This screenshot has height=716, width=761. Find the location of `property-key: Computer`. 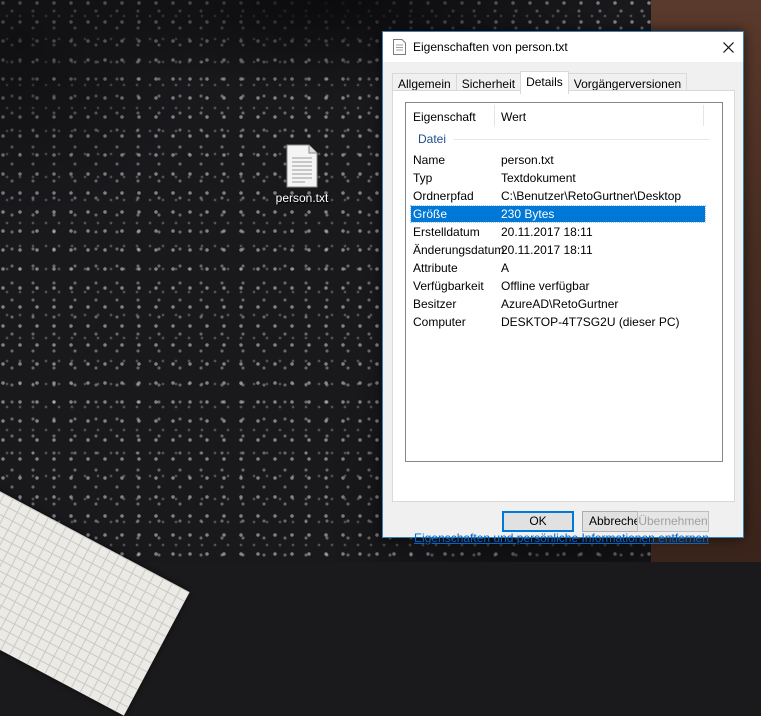

property-key: Computer is located at coordinates (439, 322).